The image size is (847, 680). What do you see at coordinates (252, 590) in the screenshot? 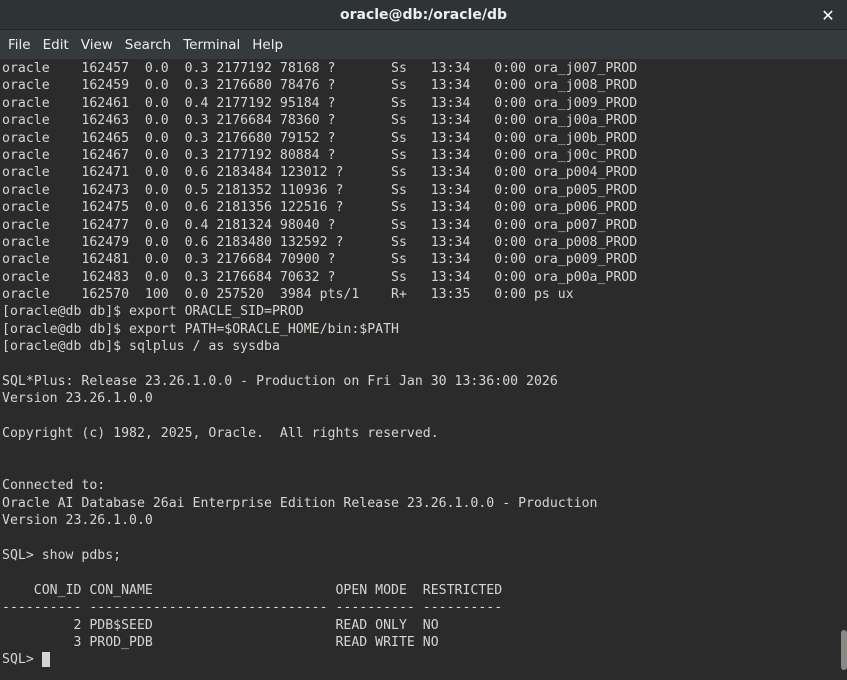
I see `terminal-line: CON_ID CON_NAME OPEN MODE RESTRICTED` at bounding box center [252, 590].